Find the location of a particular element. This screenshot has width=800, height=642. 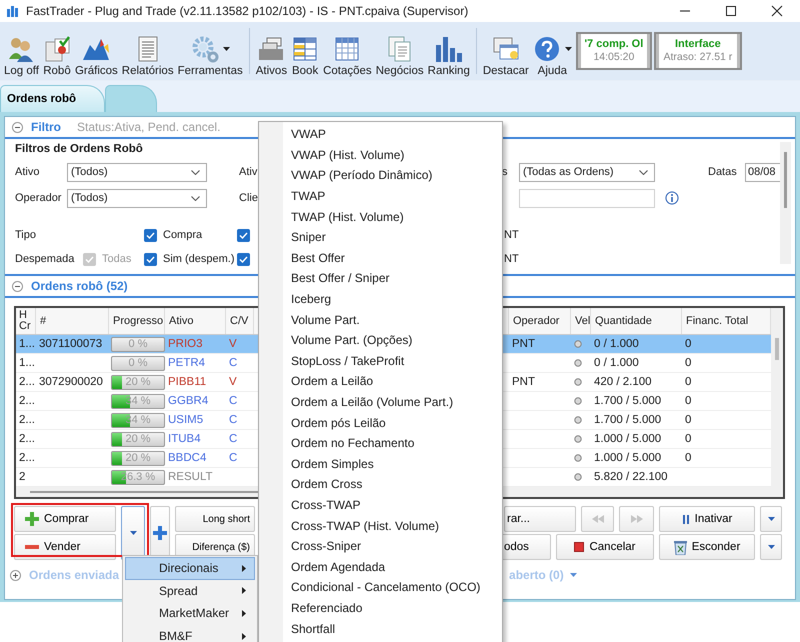

table-cell: USIM5 is located at coordinates (186, 420).